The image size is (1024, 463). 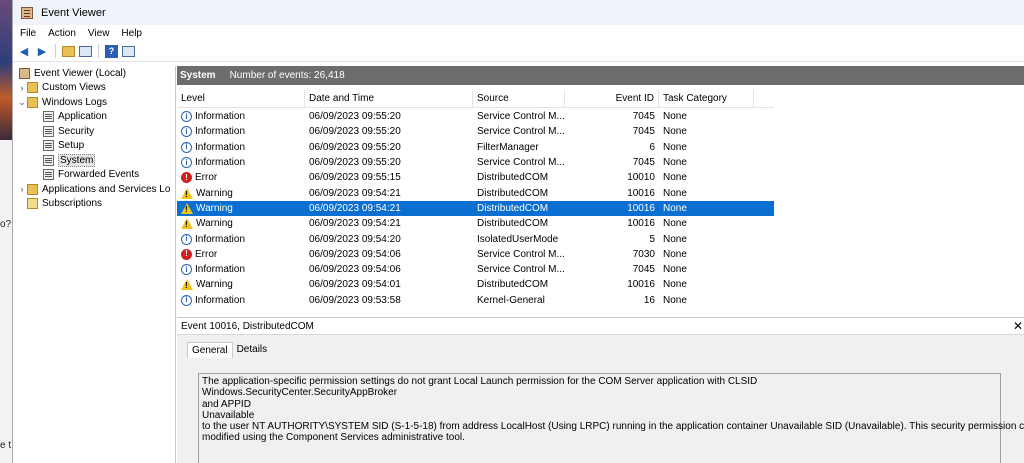 I want to click on tree-item-label: Security, so click(x=76, y=131).